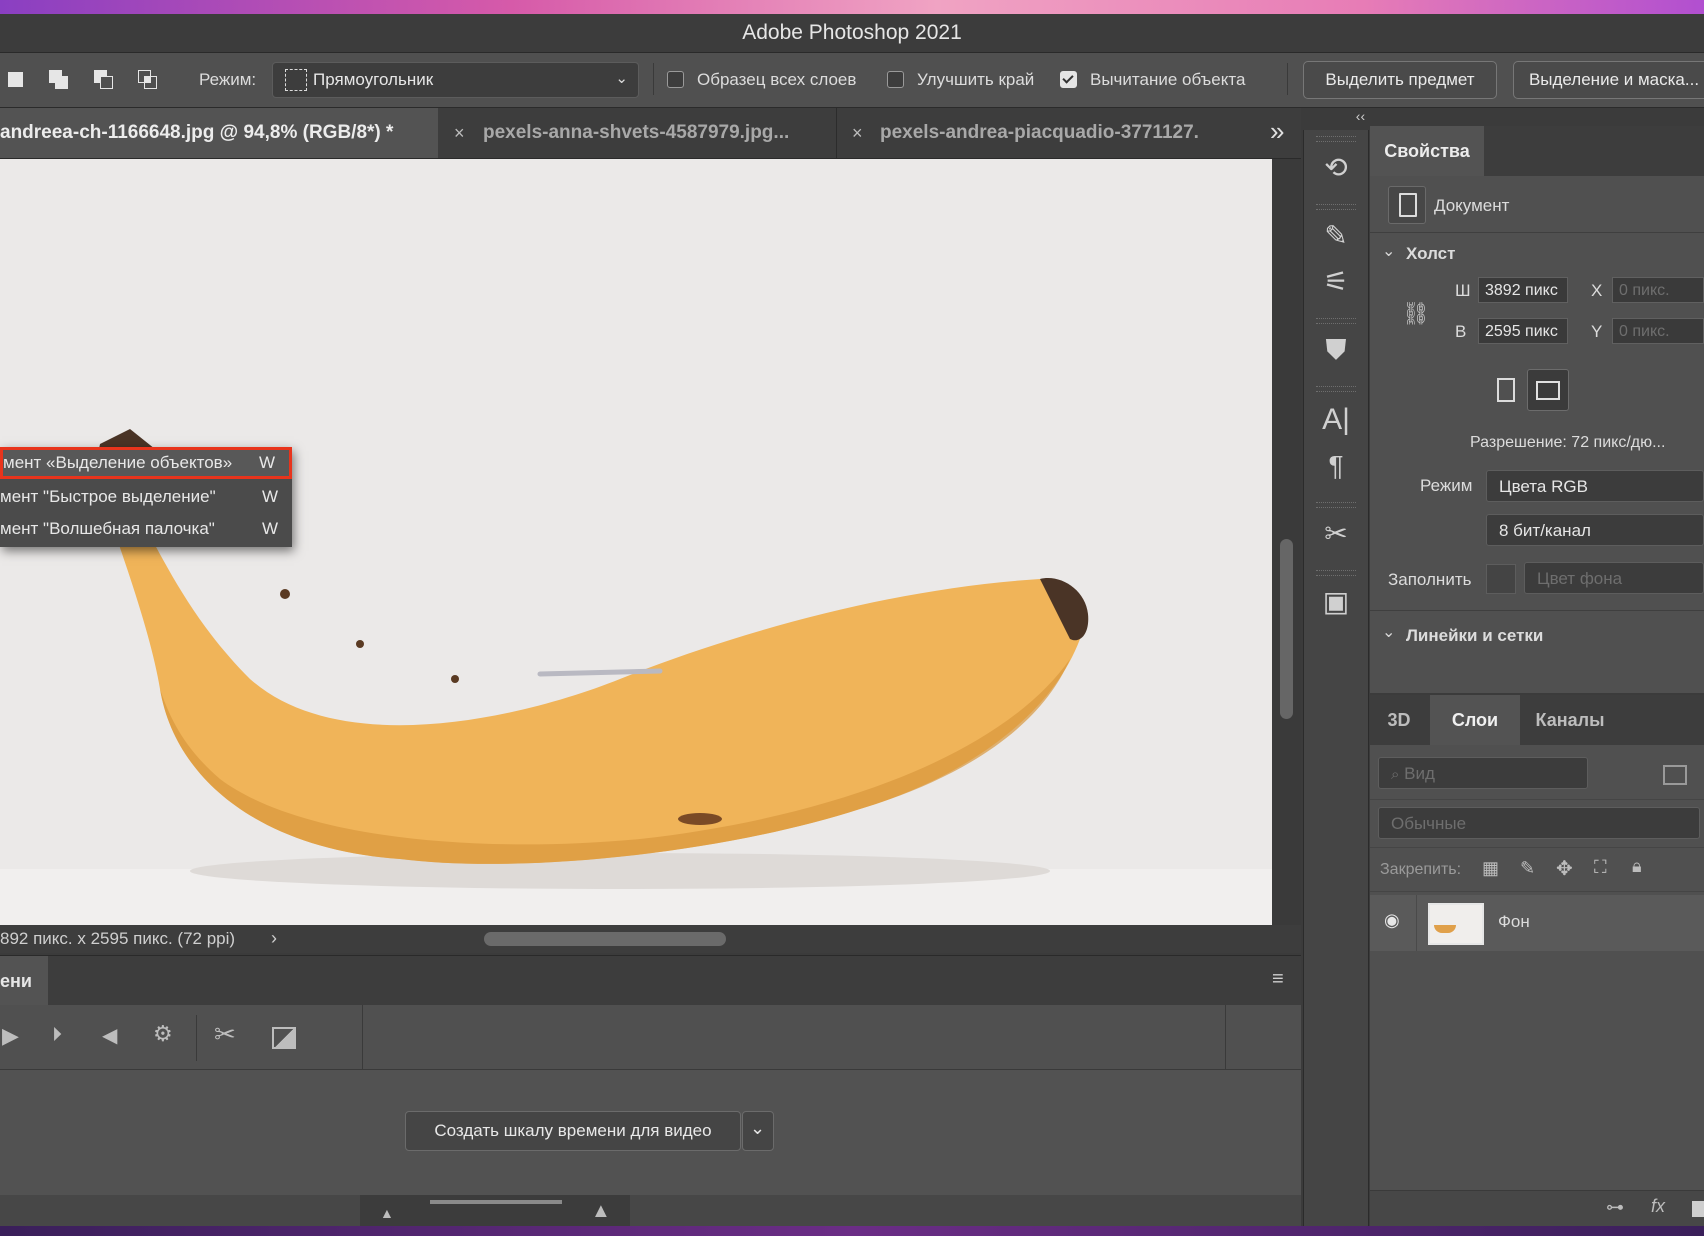  Describe the element at coordinates (16, 80) in the screenshot. I see `new-selection-icon` at that location.